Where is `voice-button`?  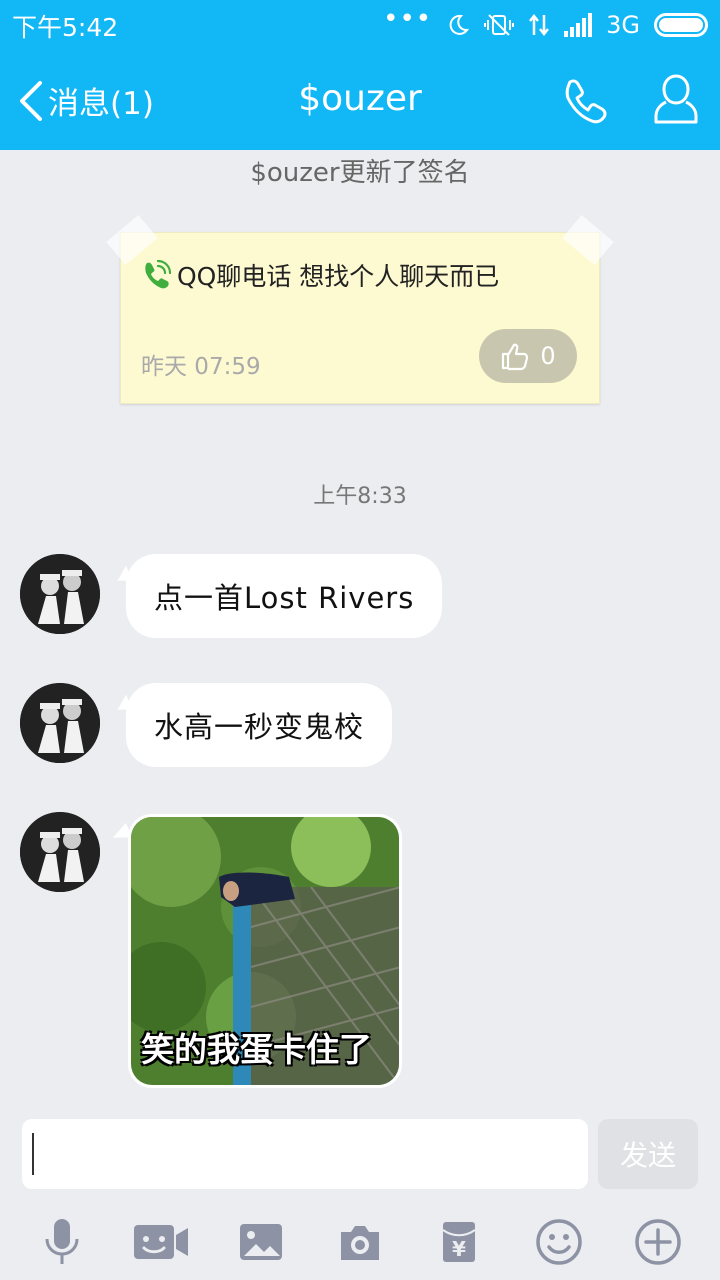
voice-button is located at coordinates (62, 1242).